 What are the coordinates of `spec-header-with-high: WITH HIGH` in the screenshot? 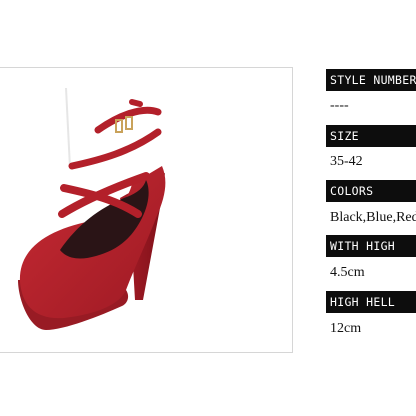 It's located at (371, 246).